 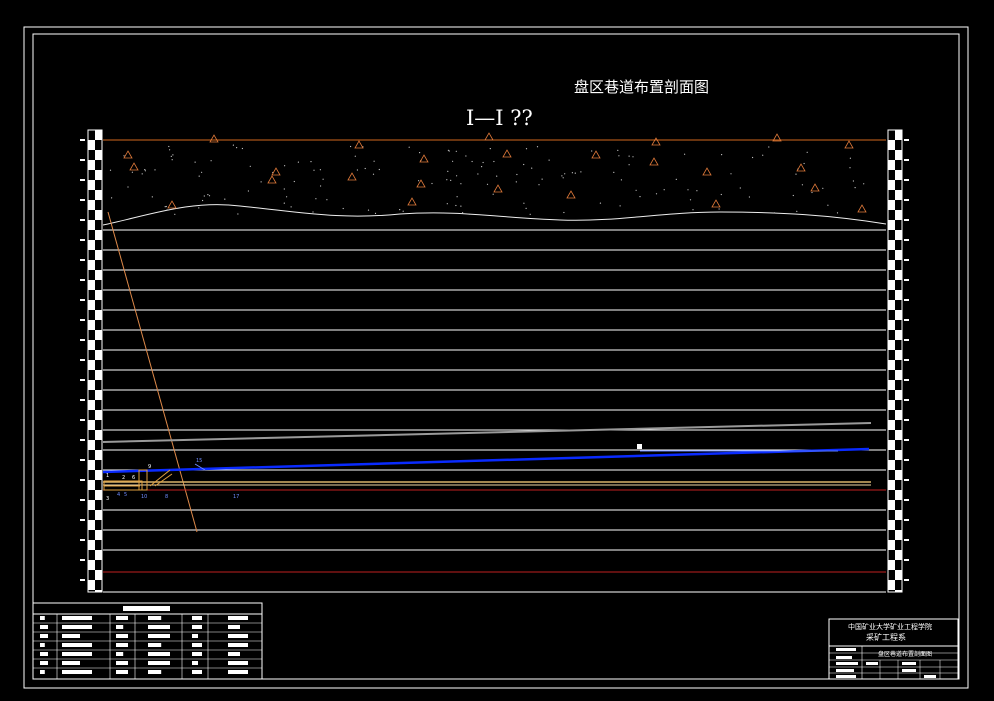 I want to click on callout-labels: 1 2 3 4 5 6 8 9 10 15 17, so click(x=172, y=480).